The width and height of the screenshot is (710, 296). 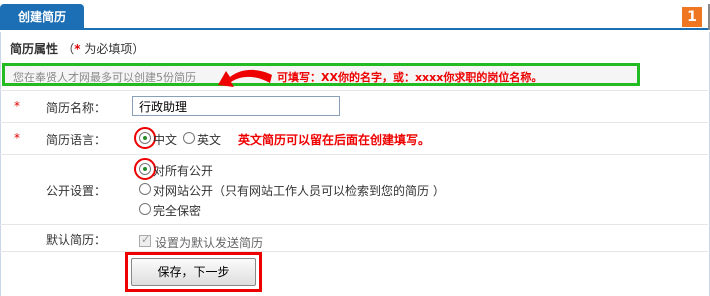 I want to click on radio-public-all, so click(x=145, y=169).